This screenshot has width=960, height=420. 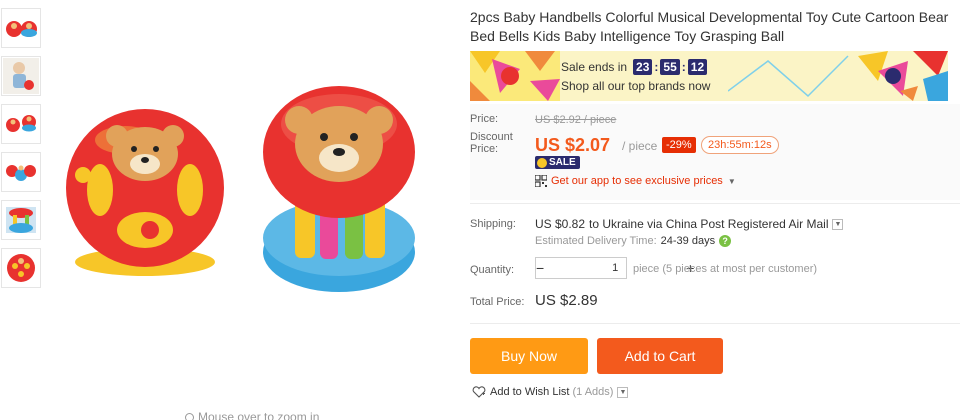 I want to click on shop-all-link: Shop all our top brands now, so click(x=635, y=86).